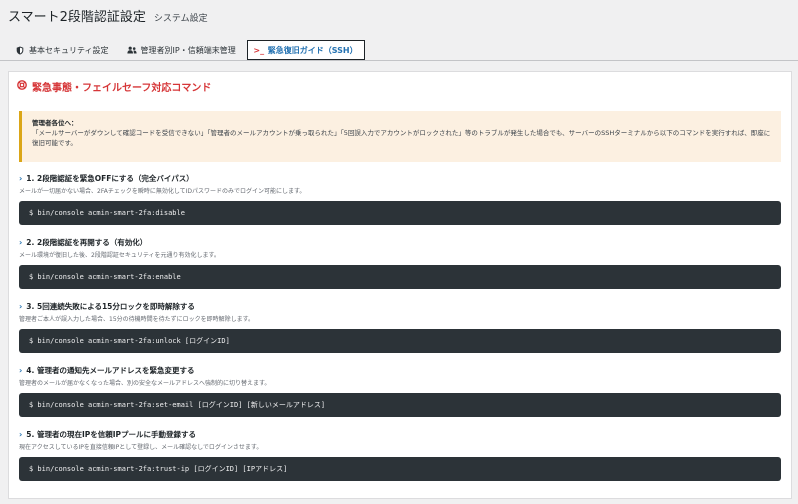 This screenshot has width=798, height=504. What do you see at coordinates (400, 277) in the screenshot?
I see `command-block: $ bin/console acmin-smart-2fa:enable` at bounding box center [400, 277].